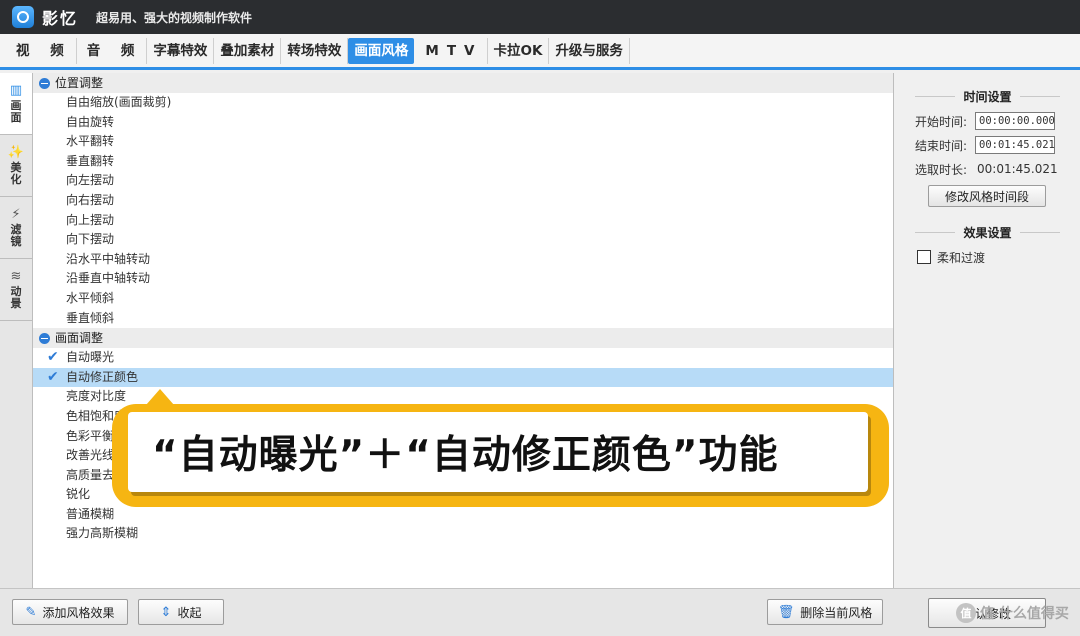 This screenshot has width=1080, height=636. Describe the element at coordinates (166, 612) in the screenshot. I see `collapse-icon: ⇕` at that location.